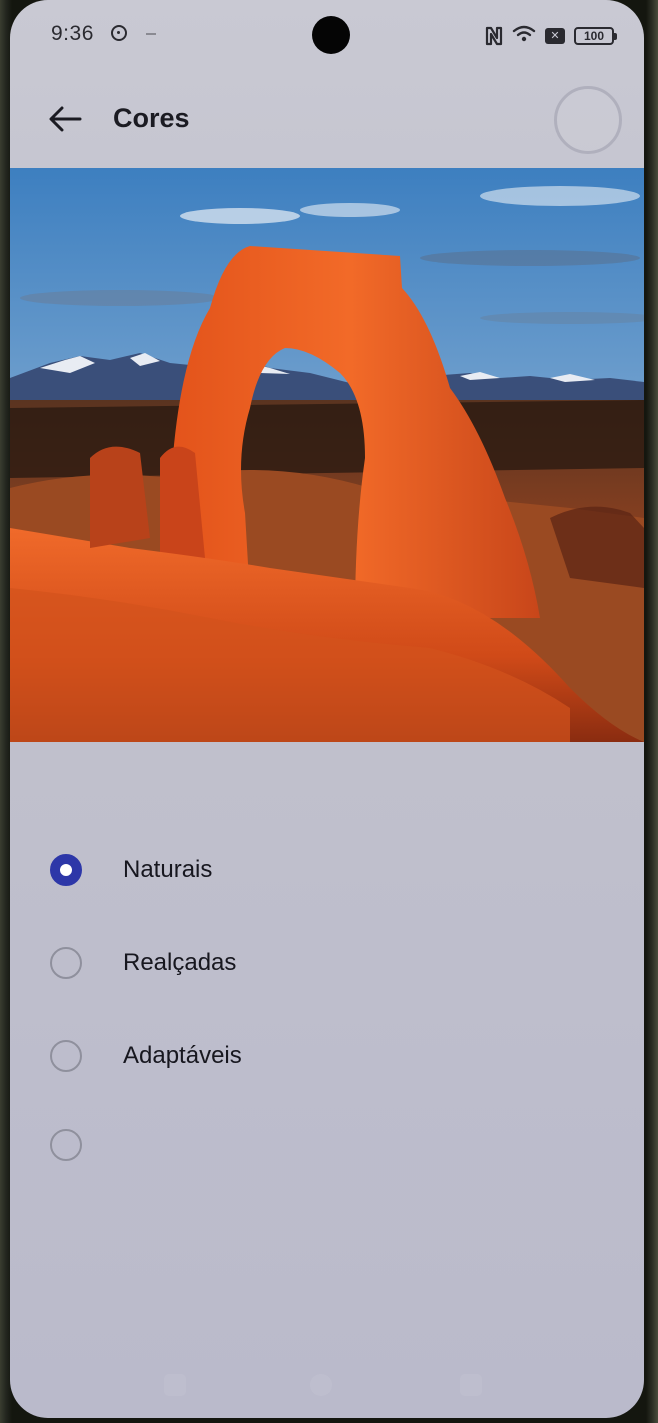 The height and width of the screenshot is (1423, 658). Describe the element at coordinates (327, 1143) in the screenshot. I see `option-unlabeled` at that location.